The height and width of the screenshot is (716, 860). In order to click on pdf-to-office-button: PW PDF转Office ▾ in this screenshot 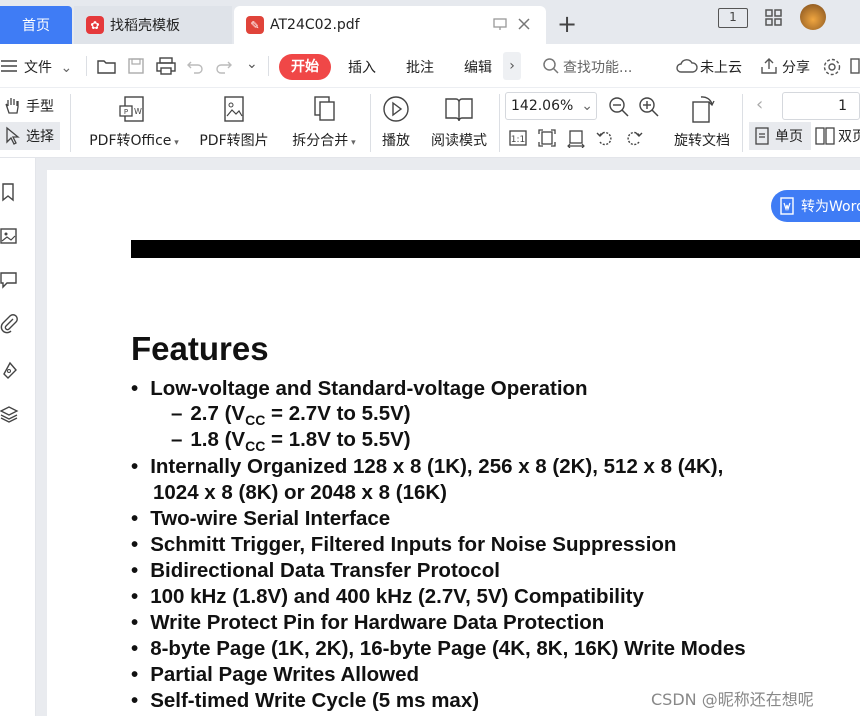, I will do `click(134, 122)`.